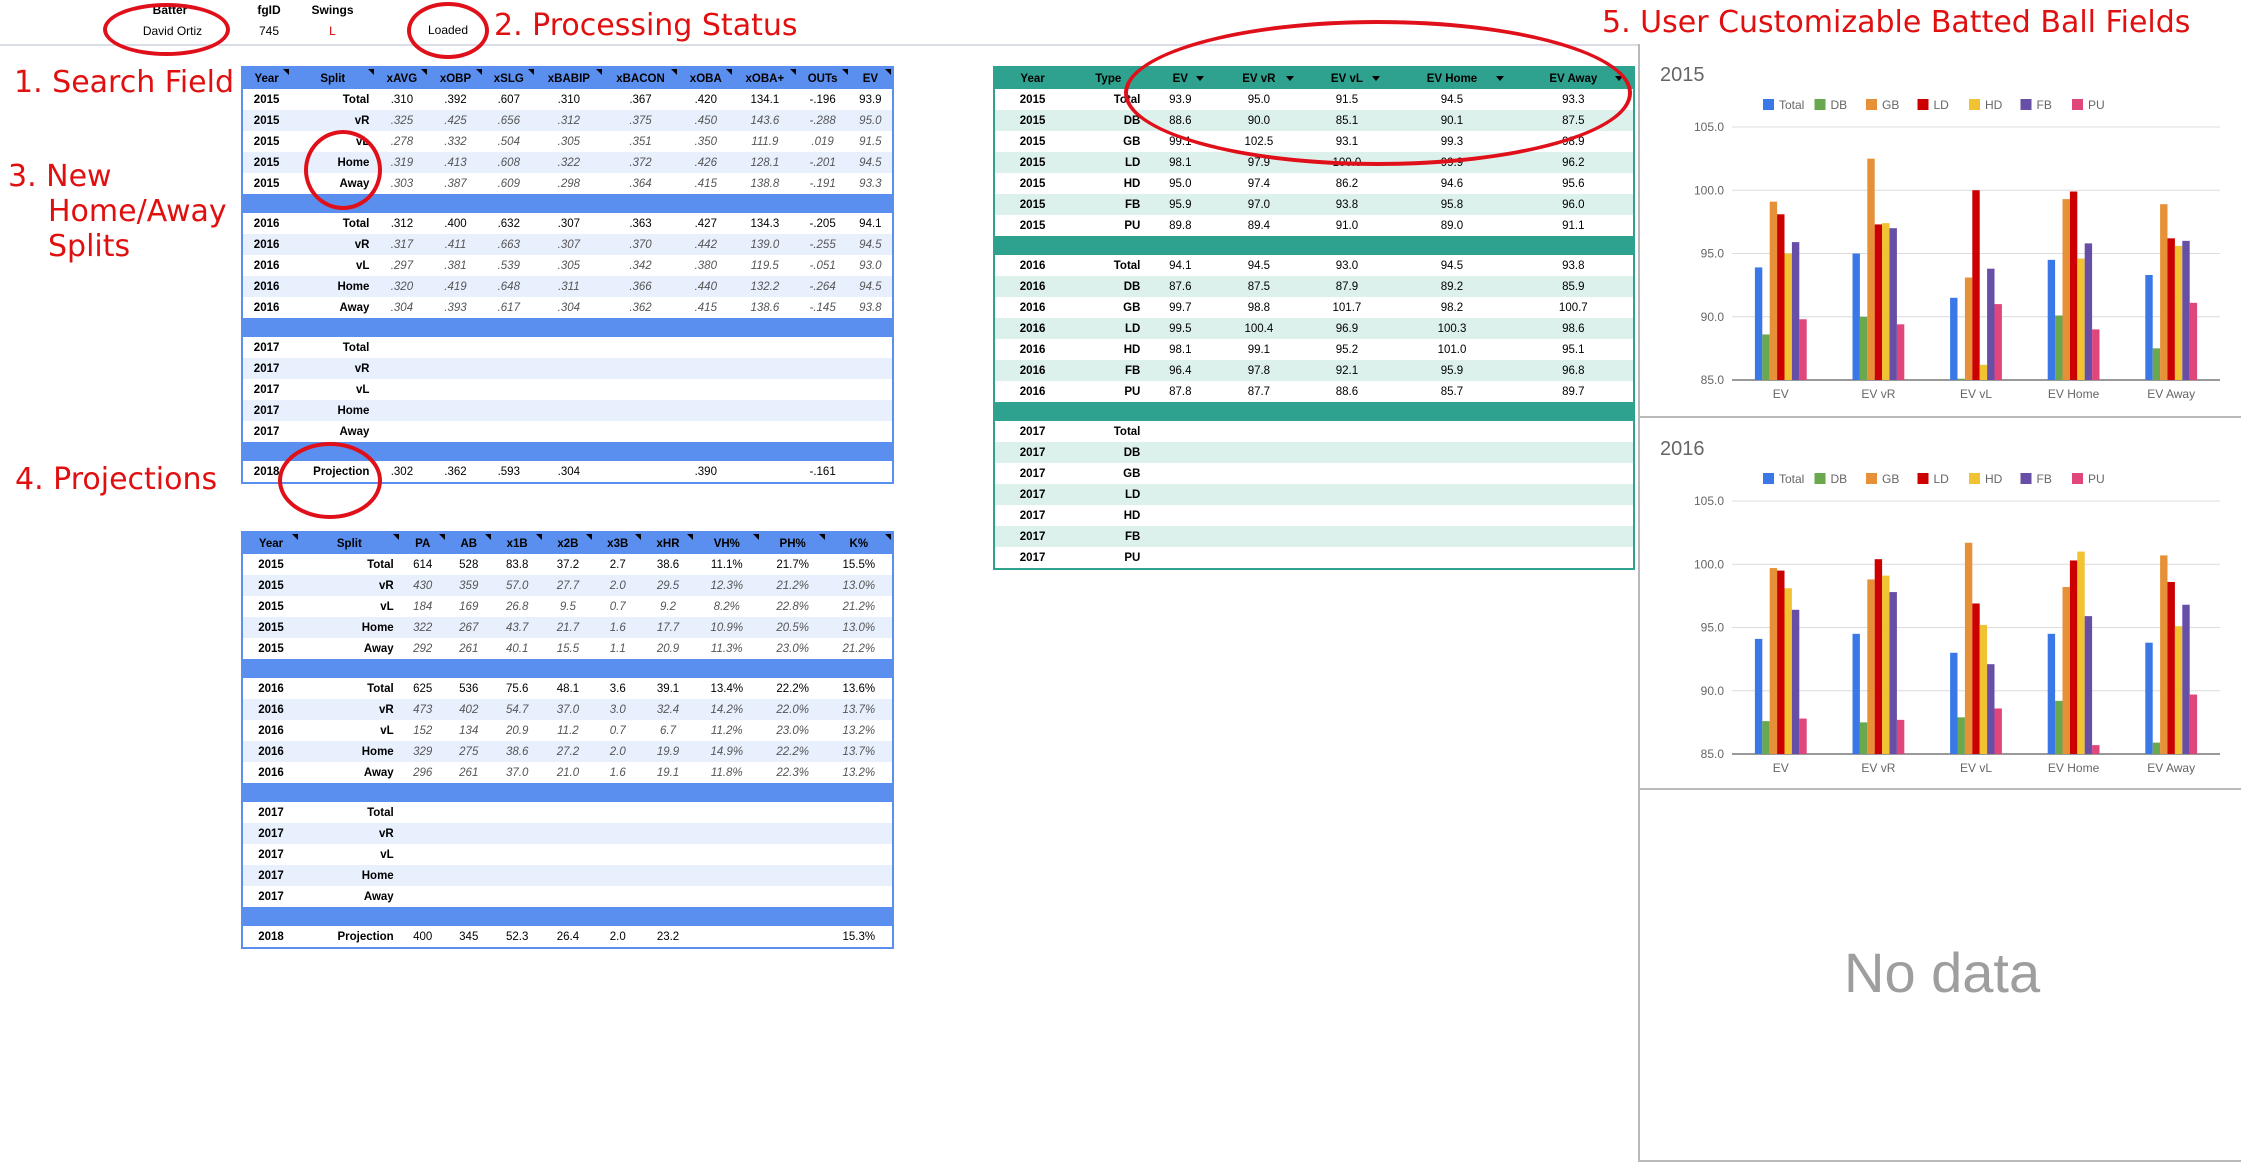 This screenshot has width=2241, height=1162. What do you see at coordinates (137, 211) in the screenshot?
I see `annotation-home-away-2: Home/Away` at bounding box center [137, 211].